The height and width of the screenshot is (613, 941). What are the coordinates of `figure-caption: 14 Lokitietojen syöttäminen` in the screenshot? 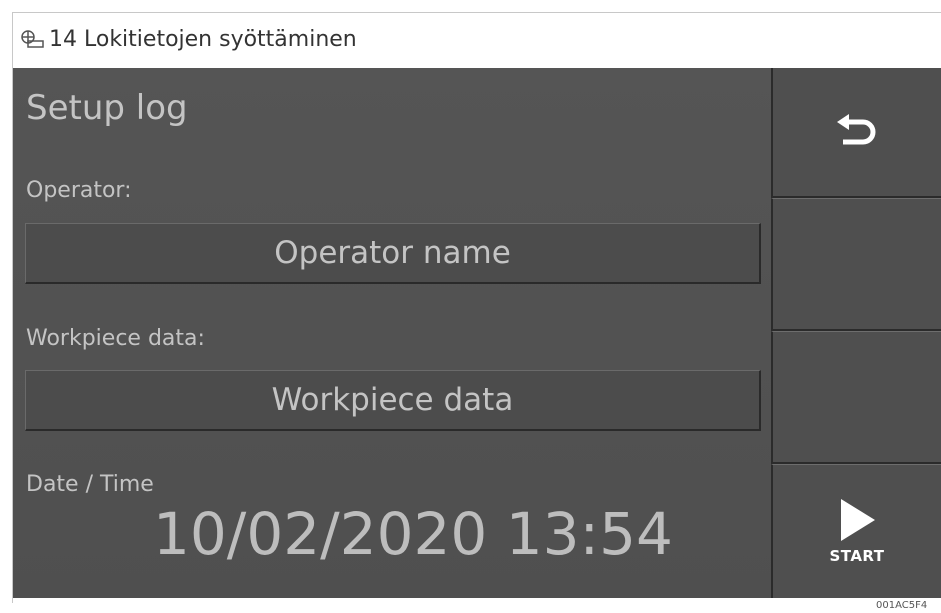 It's located at (188, 39).